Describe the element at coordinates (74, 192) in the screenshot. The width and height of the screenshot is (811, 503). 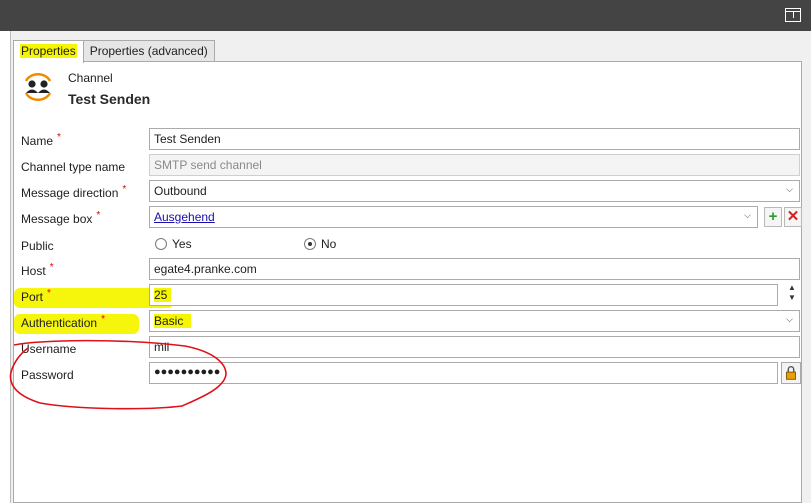
I see `message-direction-label: Message direction *` at that location.